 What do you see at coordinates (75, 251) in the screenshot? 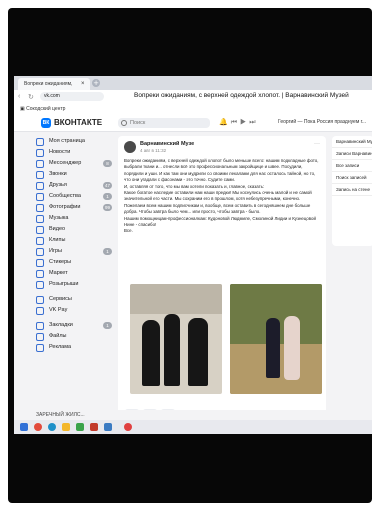
I see `sidebar-item-games: Игры 1` at bounding box center [75, 251].